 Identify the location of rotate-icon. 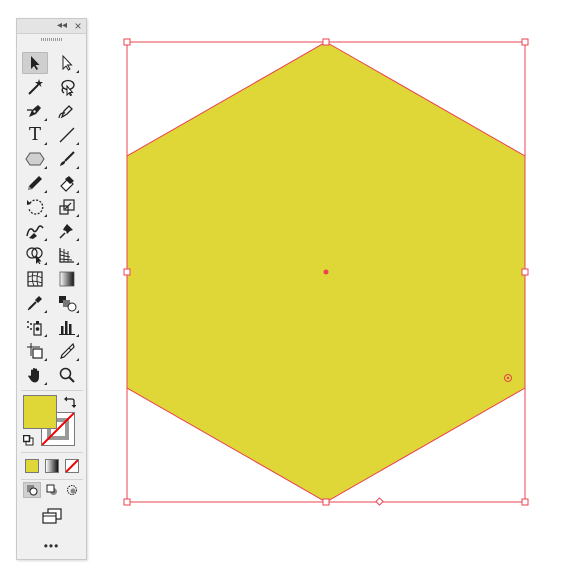
(35, 207).